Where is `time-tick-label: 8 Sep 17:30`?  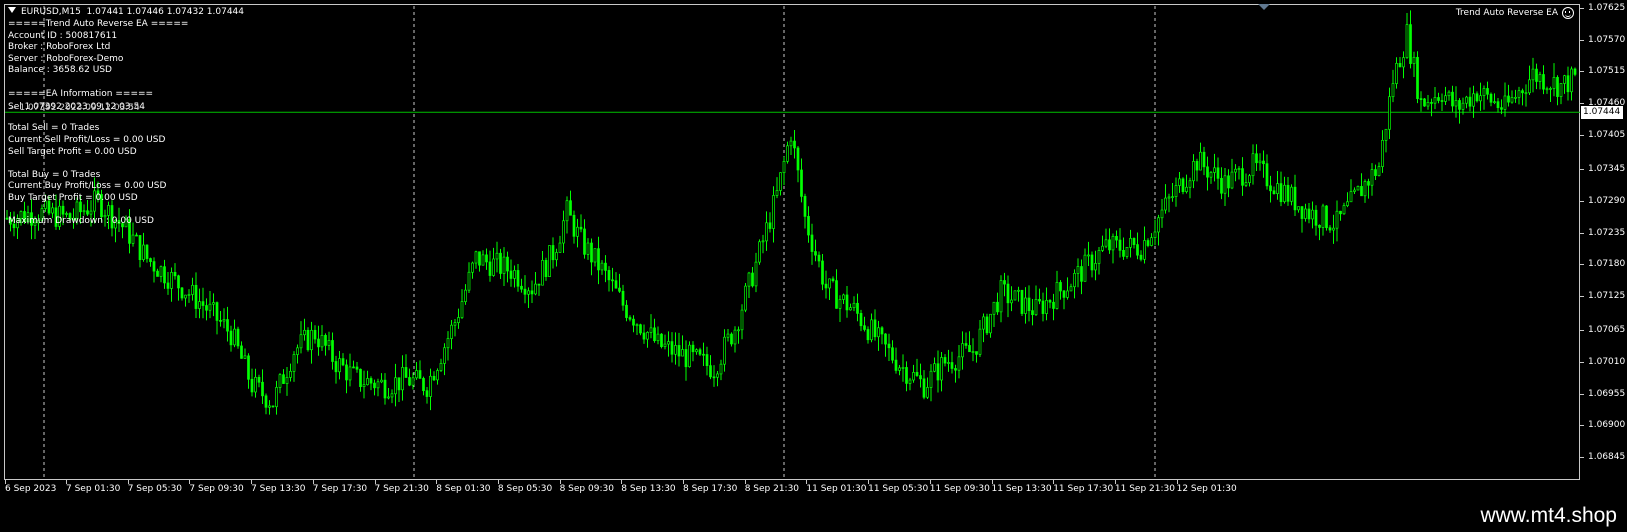 time-tick-label: 8 Sep 17:30 is located at coordinates (710, 489).